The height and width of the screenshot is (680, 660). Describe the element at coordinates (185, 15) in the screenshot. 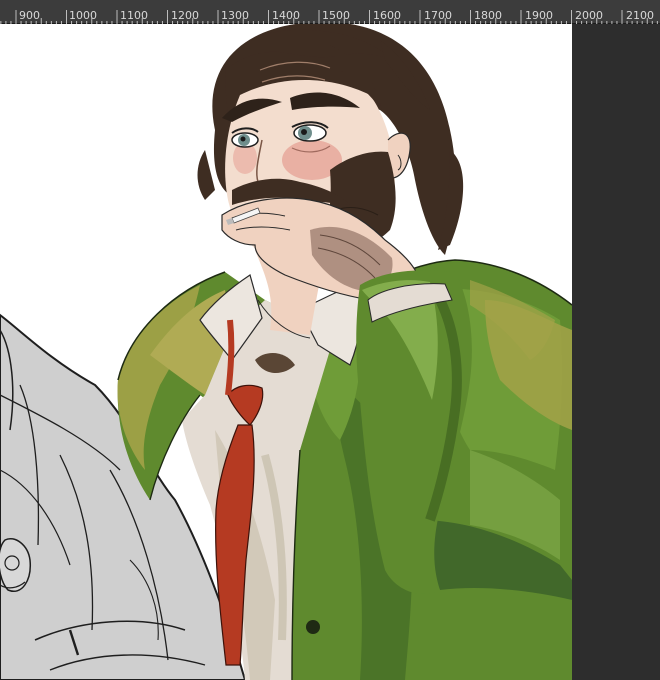

I see `ruler-label-1200: 1200` at that location.